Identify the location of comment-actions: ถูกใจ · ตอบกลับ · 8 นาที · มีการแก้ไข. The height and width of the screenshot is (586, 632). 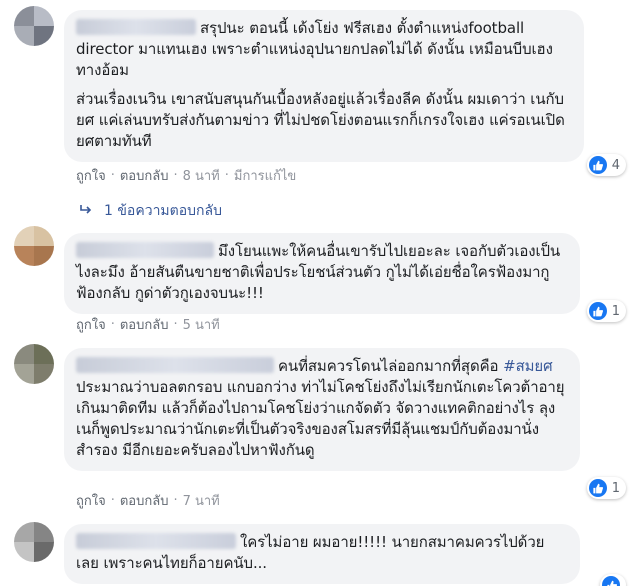
(186, 175).